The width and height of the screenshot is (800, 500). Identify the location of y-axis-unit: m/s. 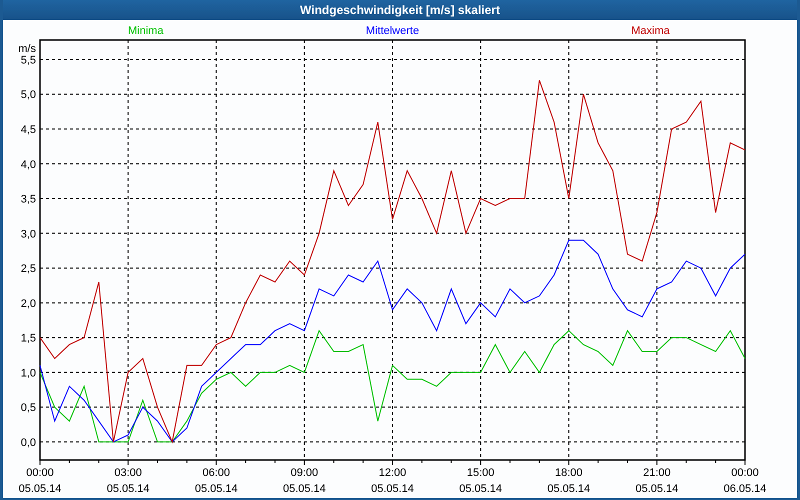
(27, 49).